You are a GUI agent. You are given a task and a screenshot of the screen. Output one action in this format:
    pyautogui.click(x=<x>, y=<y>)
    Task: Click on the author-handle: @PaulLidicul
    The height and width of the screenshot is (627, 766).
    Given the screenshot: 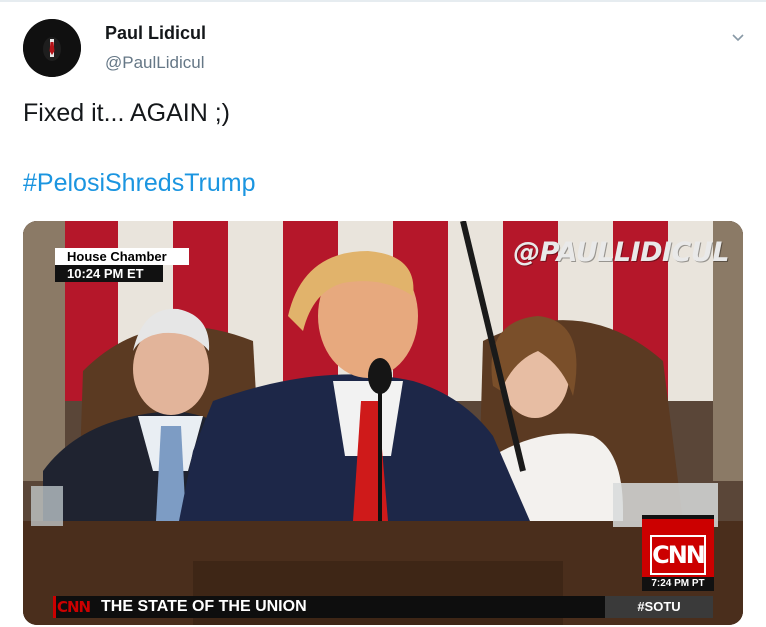 What is the action you would take?
    pyautogui.click(x=154, y=63)
    